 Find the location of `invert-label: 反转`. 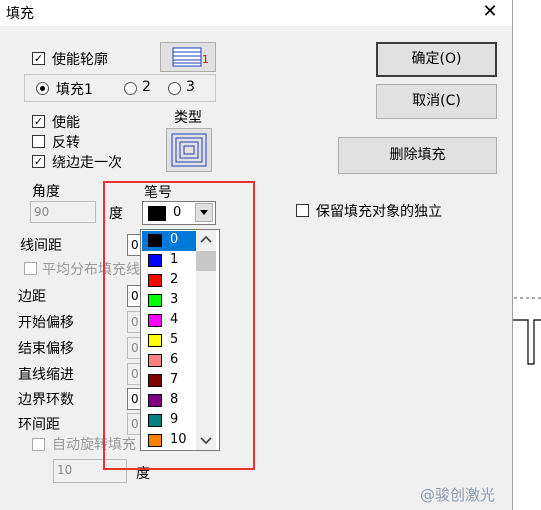

invert-label: 反转 is located at coordinates (66, 143).